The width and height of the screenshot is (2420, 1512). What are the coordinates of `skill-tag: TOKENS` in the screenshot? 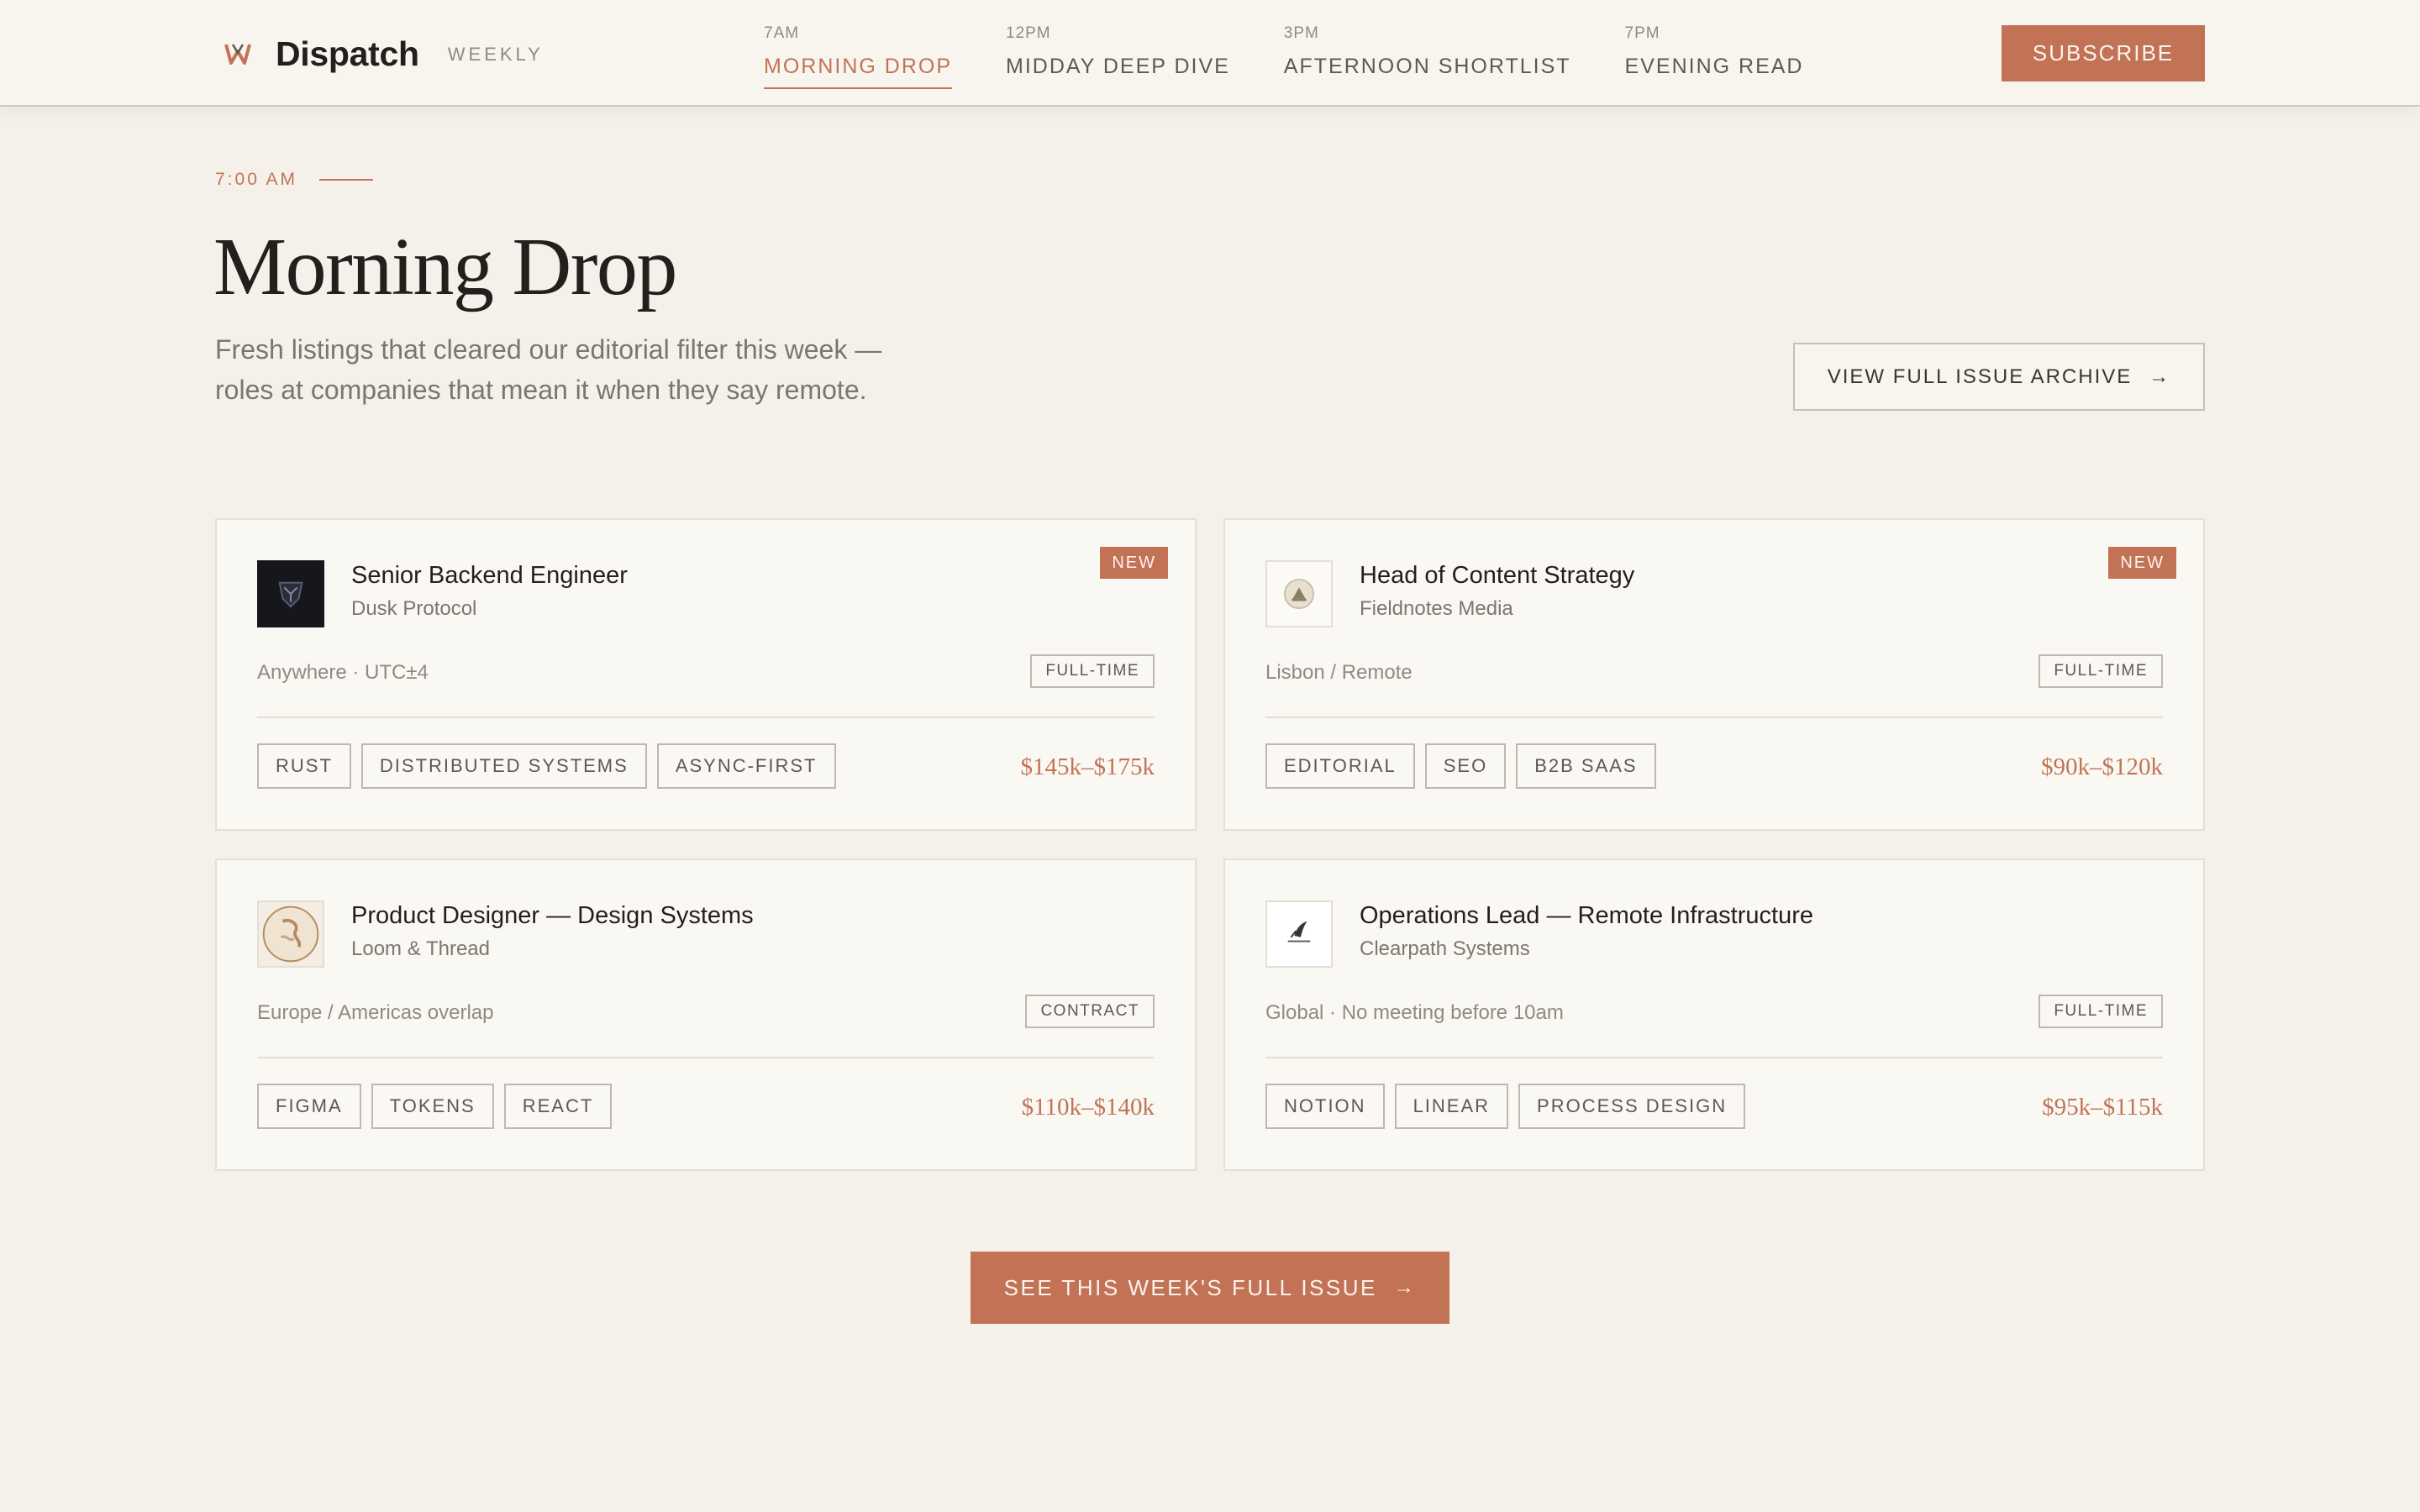 It's located at (433, 1106).